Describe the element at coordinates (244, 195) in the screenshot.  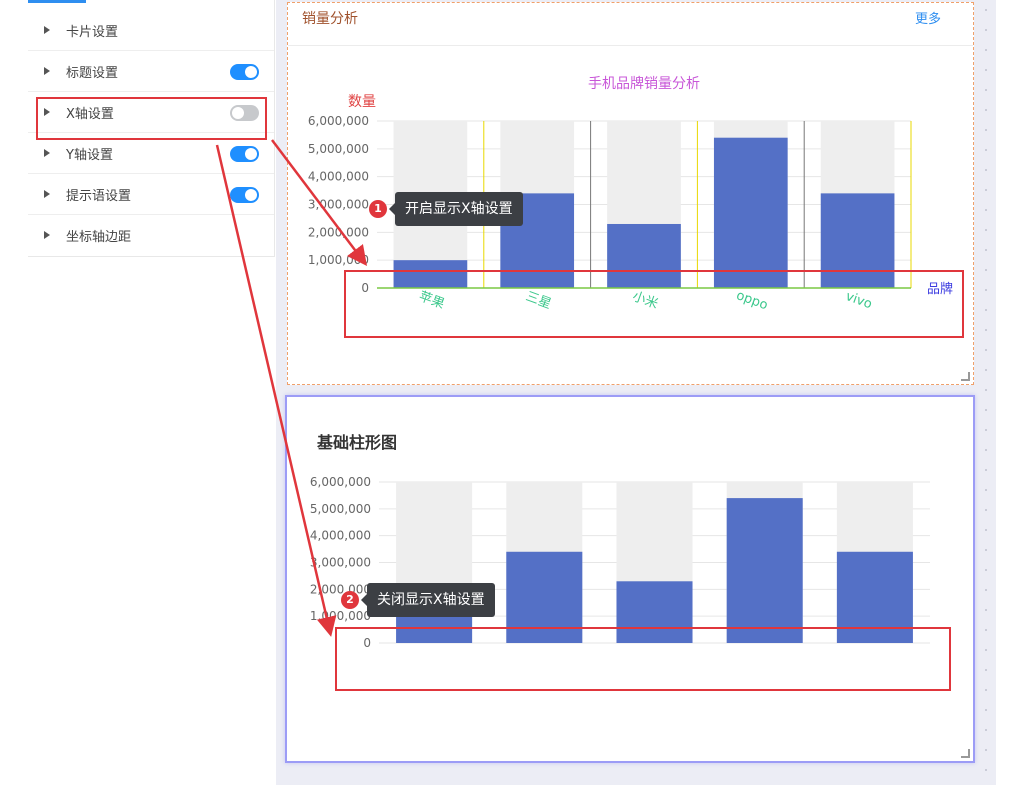
I see `tooltip-visibility-toggle` at that location.